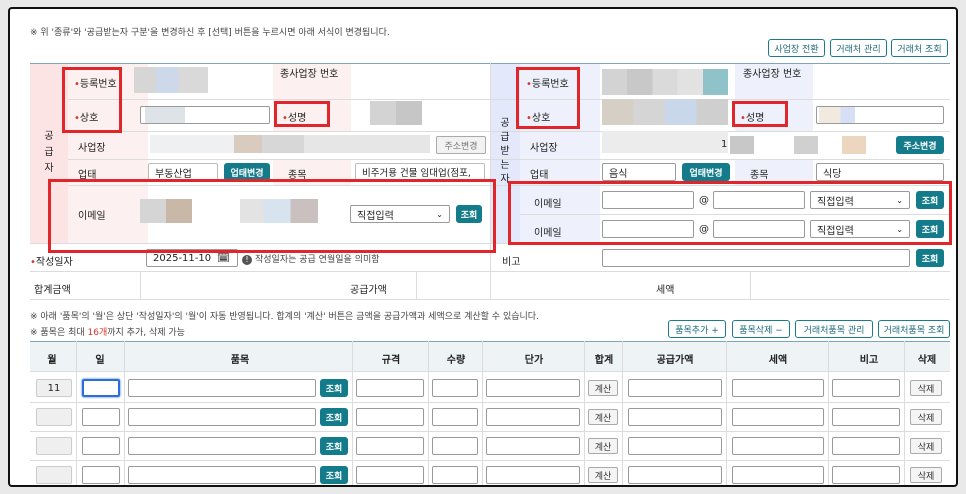  I want to click on items-note-2: ※ 품목은 최대 16개까지 추가, 삭제 가능, so click(107, 333).